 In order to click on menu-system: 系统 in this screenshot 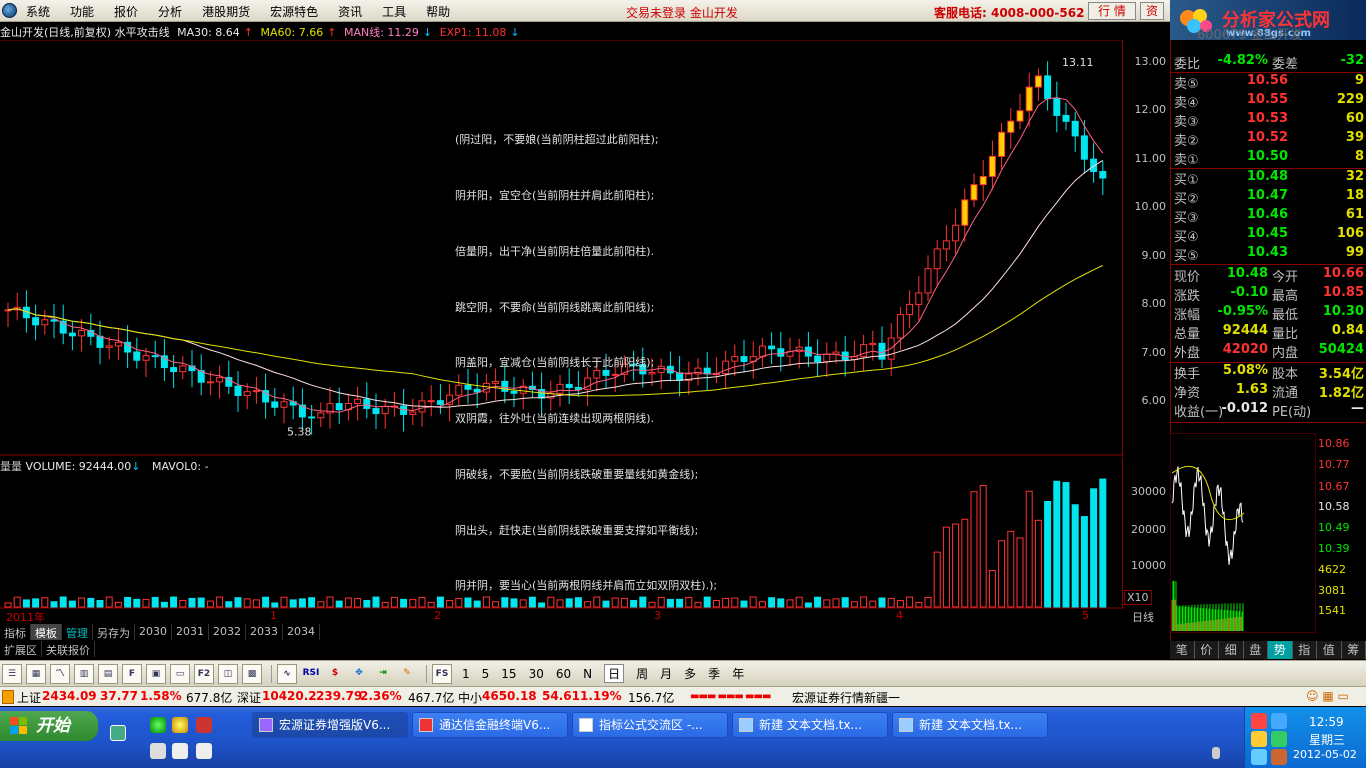, I will do `click(38, 11)`.